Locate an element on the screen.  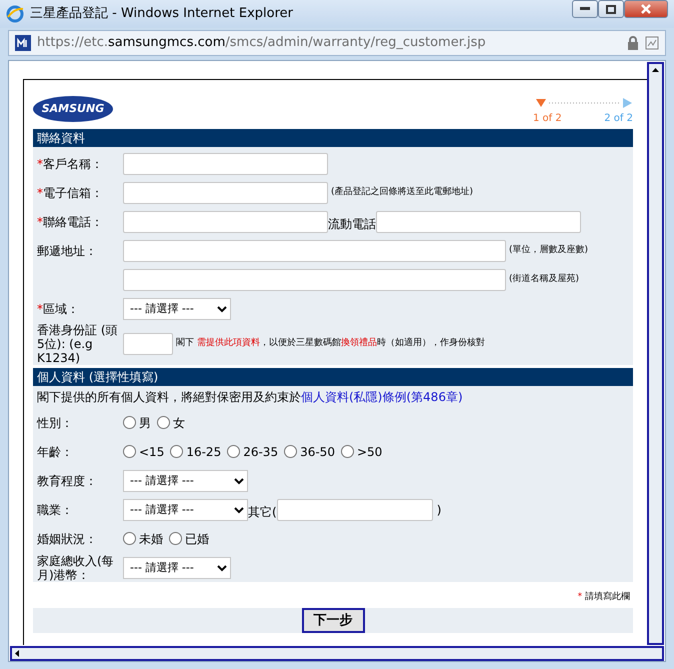
maximize-button is located at coordinates (611, 9).